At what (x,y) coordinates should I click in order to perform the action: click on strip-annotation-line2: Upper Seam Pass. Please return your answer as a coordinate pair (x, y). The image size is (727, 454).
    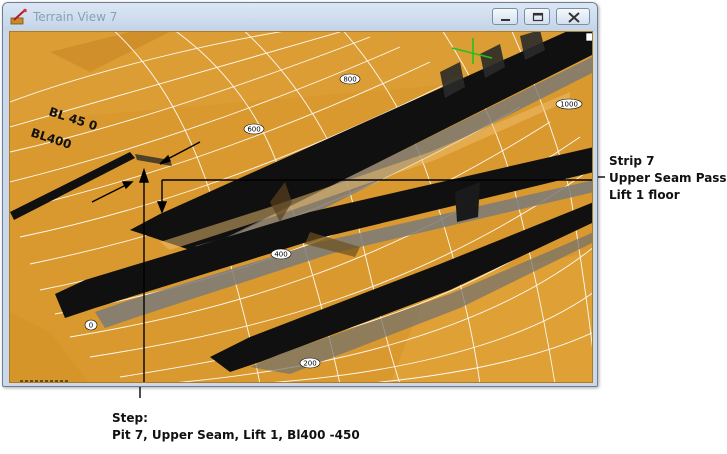
    Looking at the image, I should click on (668, 178).